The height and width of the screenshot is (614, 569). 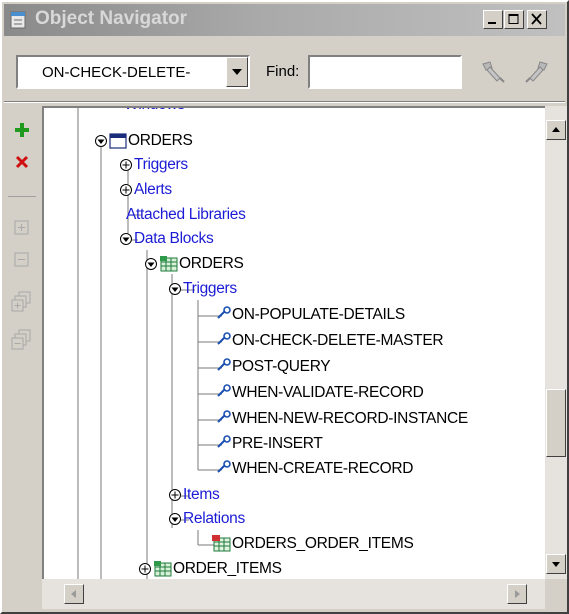 What do you see at coordinates (174, 238) in the screenshot?
I see `tree-node-label: Data Blocks` at bounding box center [174, 238].